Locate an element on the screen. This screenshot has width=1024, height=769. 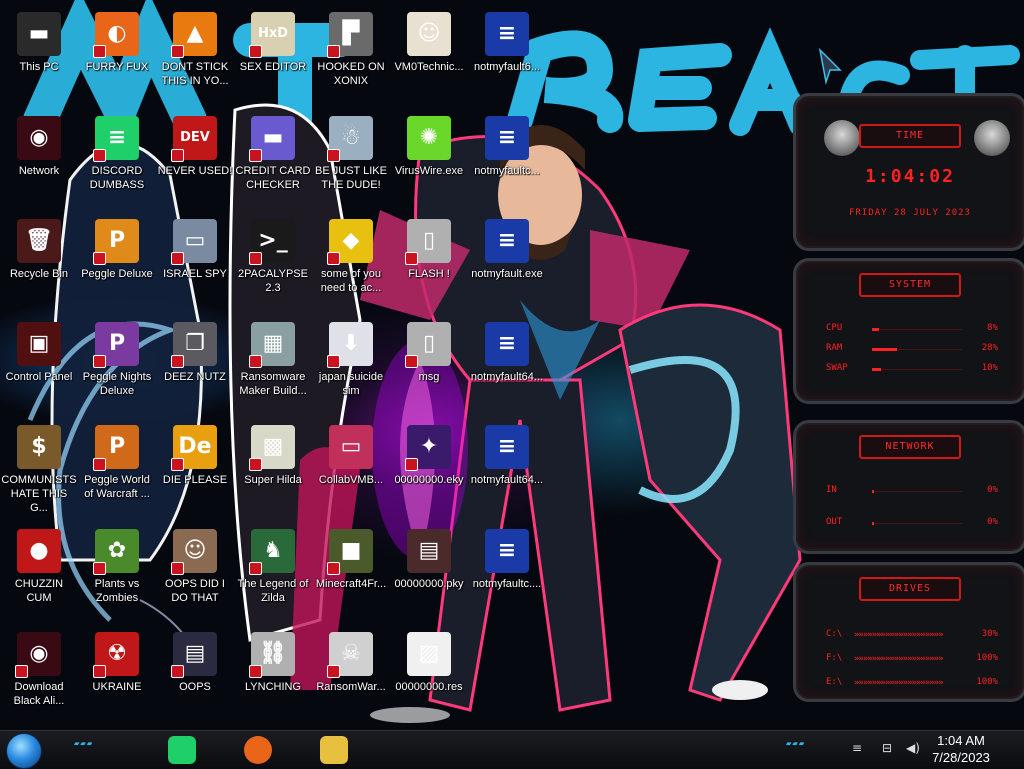
desktop-icon: ▛ HOOKED ON XONIX is located at coordinates (351, 56).